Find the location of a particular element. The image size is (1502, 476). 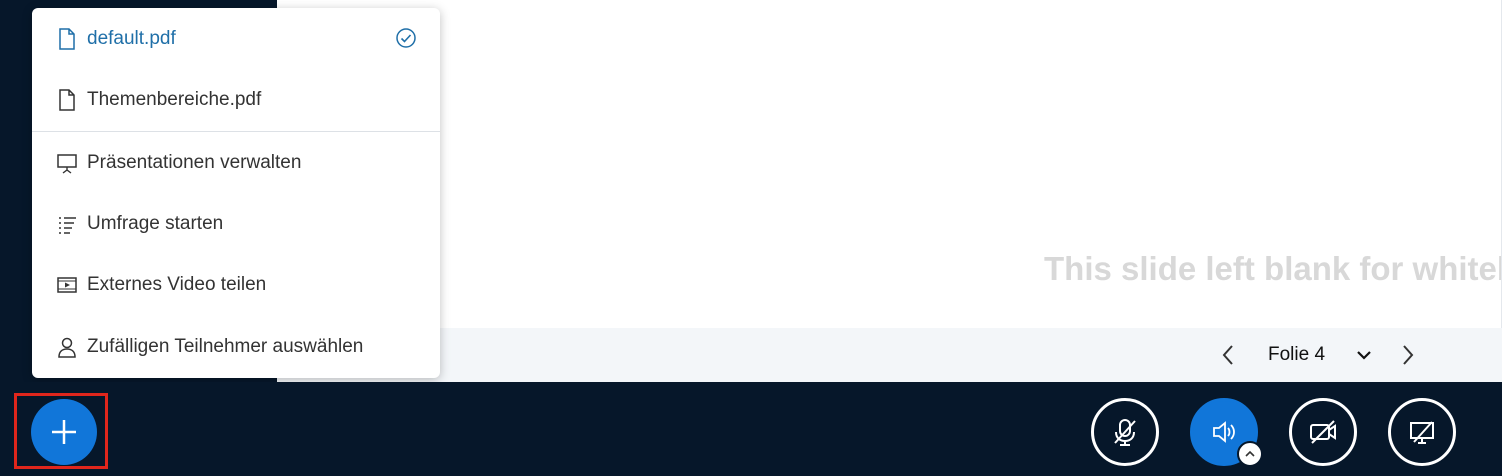

menu-item-share-external-video: Externes Video teilen is located at coordinates (236, 285).